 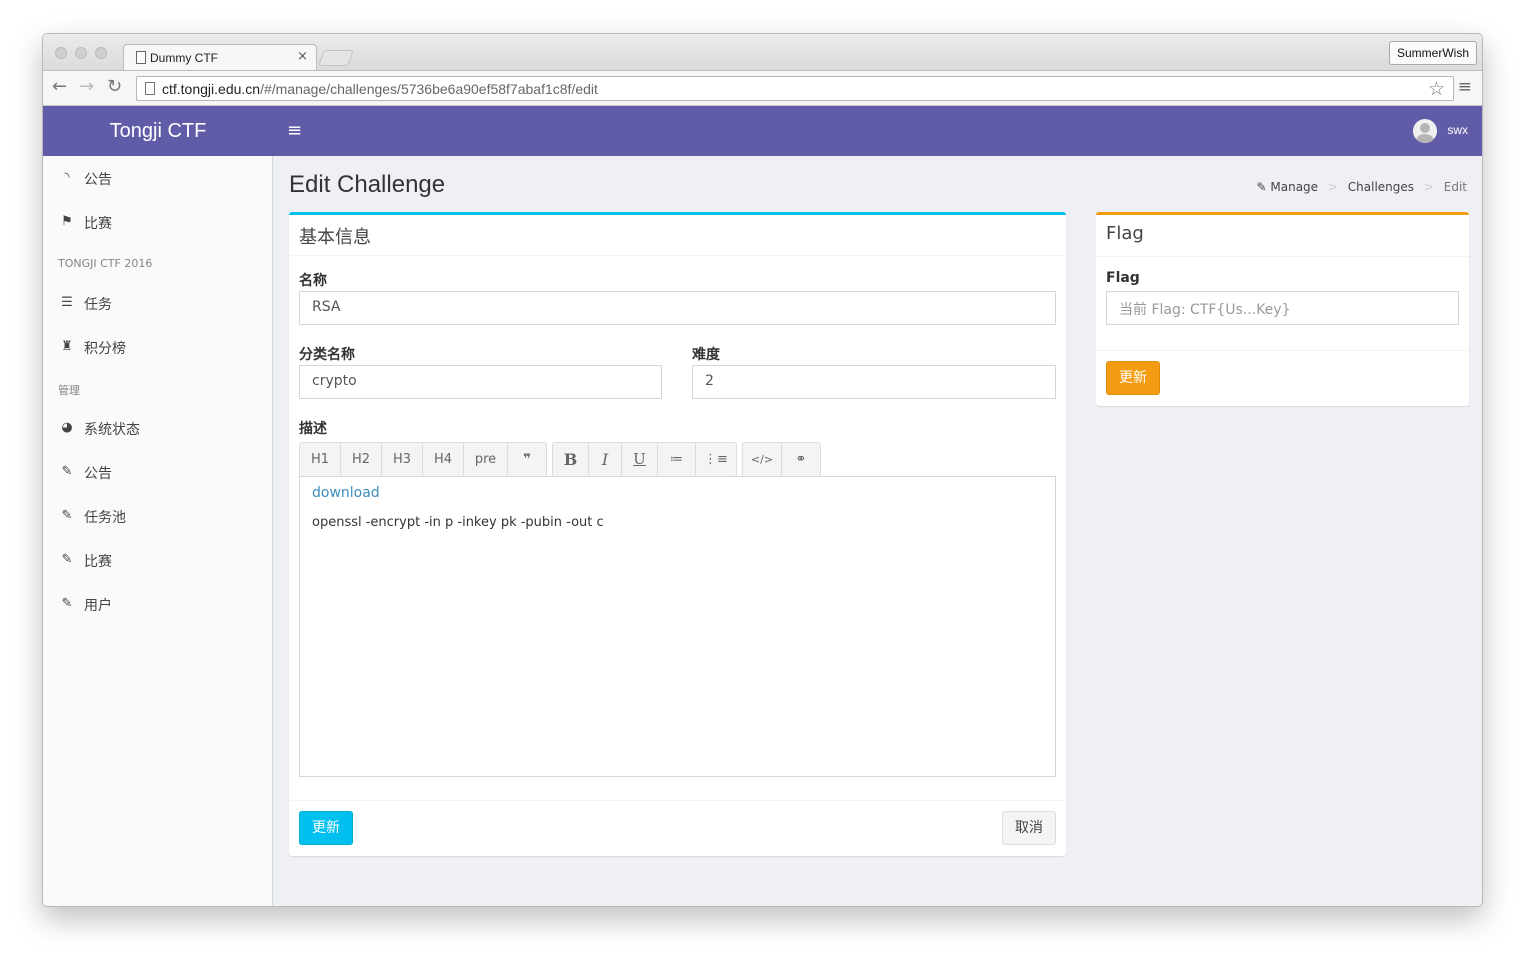 I want to click on h4-button: H4, so click(x=443, y=459).